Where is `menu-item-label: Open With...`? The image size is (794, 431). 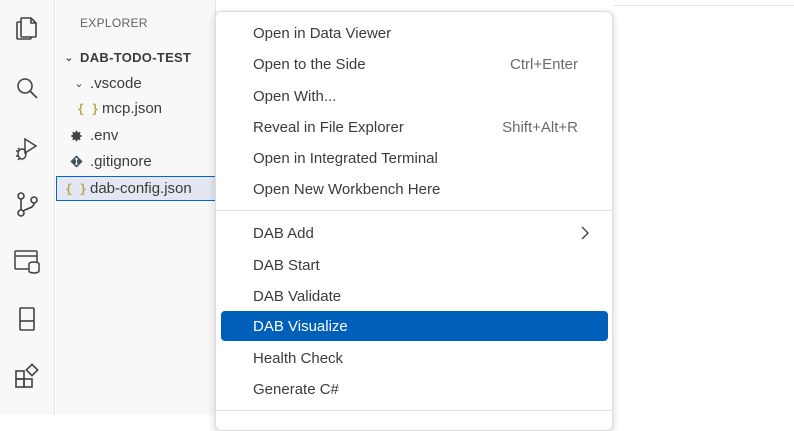 menu-item-label: Open With... is located at coordinates (295, 96).